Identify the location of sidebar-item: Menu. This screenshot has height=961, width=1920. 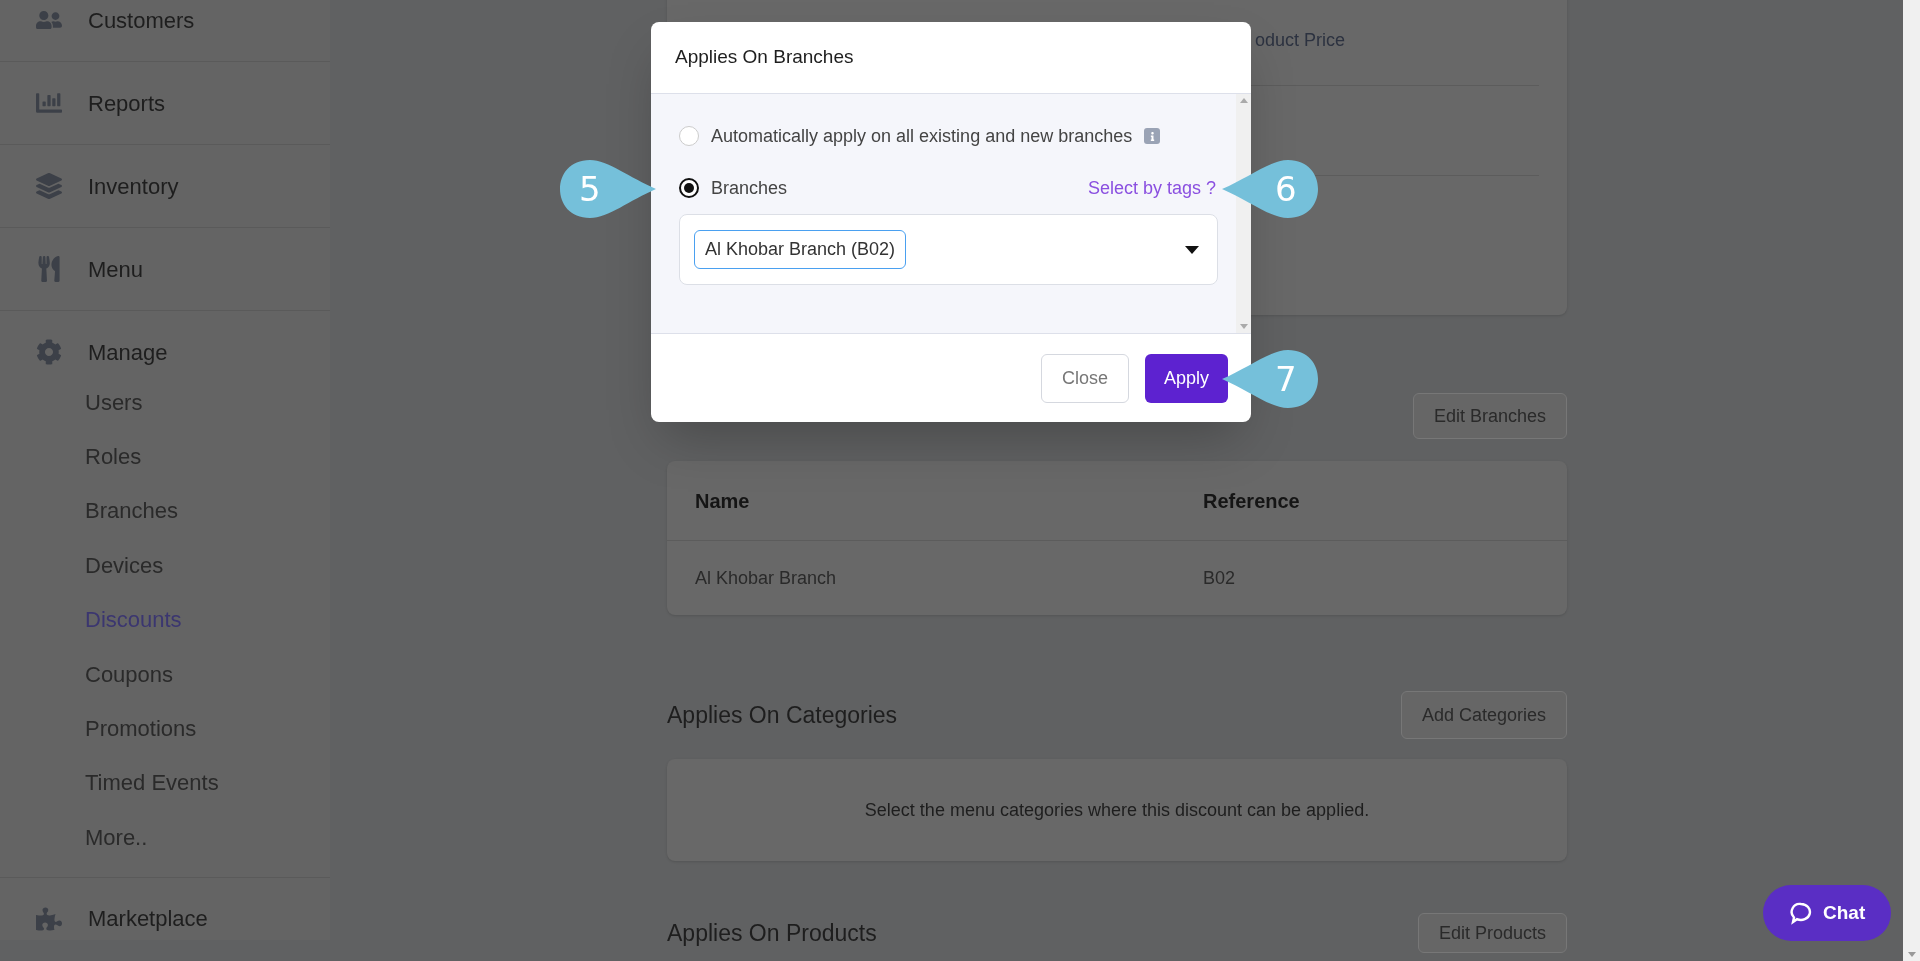
(165, 269).